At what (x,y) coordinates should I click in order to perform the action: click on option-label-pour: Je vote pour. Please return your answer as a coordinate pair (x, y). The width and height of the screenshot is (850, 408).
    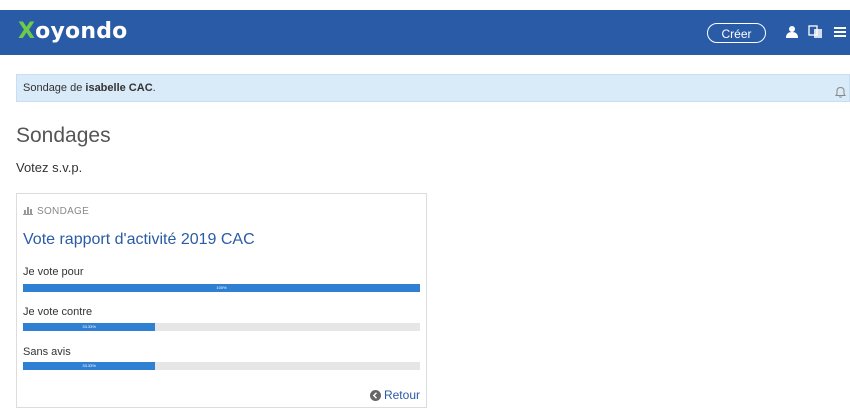
    Looking at the image, I should click on (53, 272).